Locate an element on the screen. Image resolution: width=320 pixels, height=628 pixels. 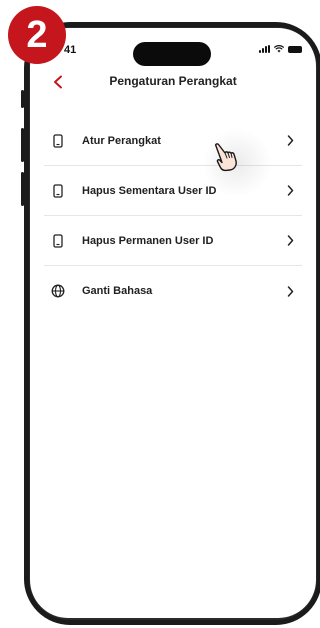
step-number-badge: 2 is located at coordinates (37, 35).